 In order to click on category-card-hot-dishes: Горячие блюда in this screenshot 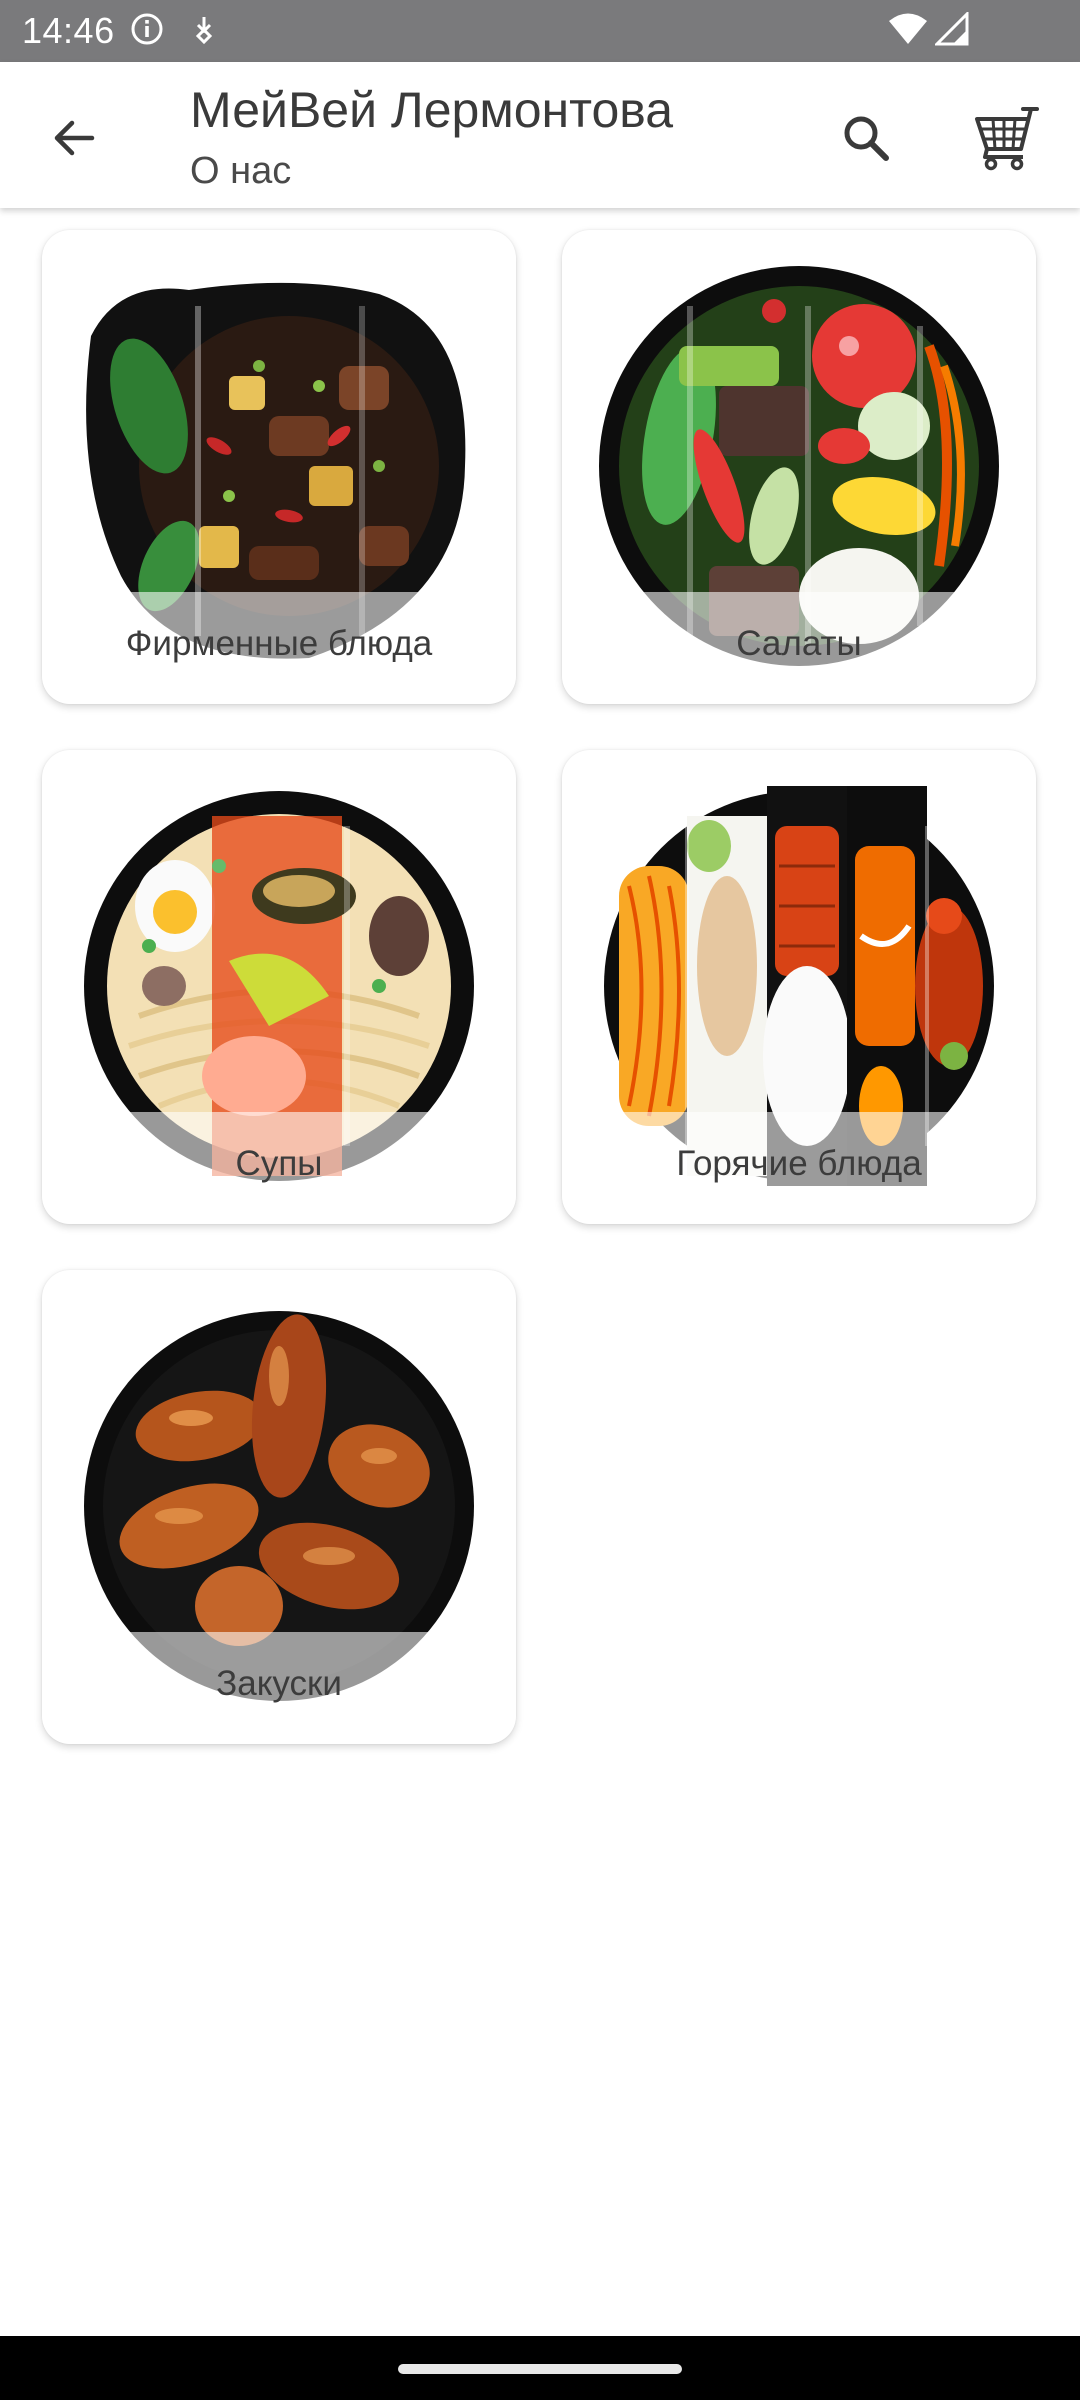, I will do `click(799, 987)`.